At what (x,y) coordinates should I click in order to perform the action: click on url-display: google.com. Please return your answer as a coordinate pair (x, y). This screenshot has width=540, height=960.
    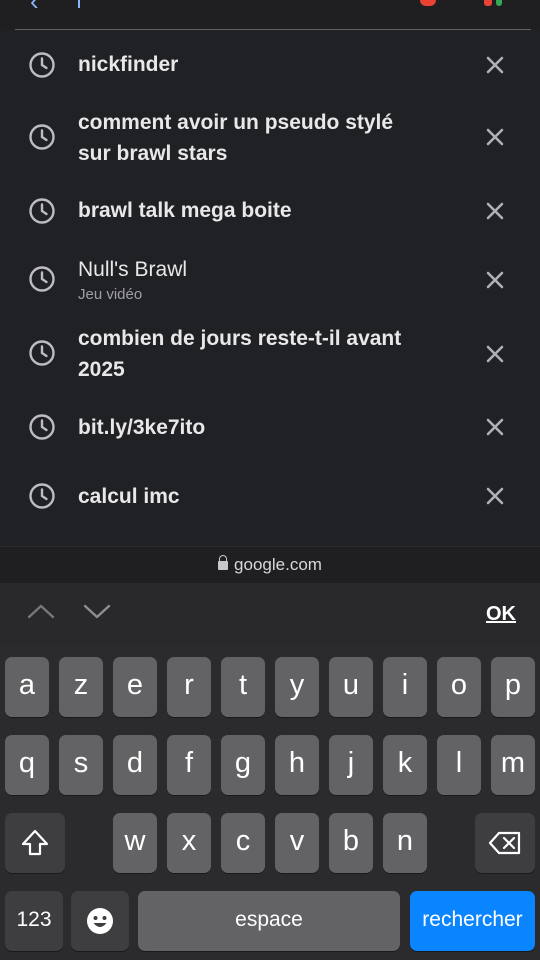
    Looking at the image, I should click on (270, 565).